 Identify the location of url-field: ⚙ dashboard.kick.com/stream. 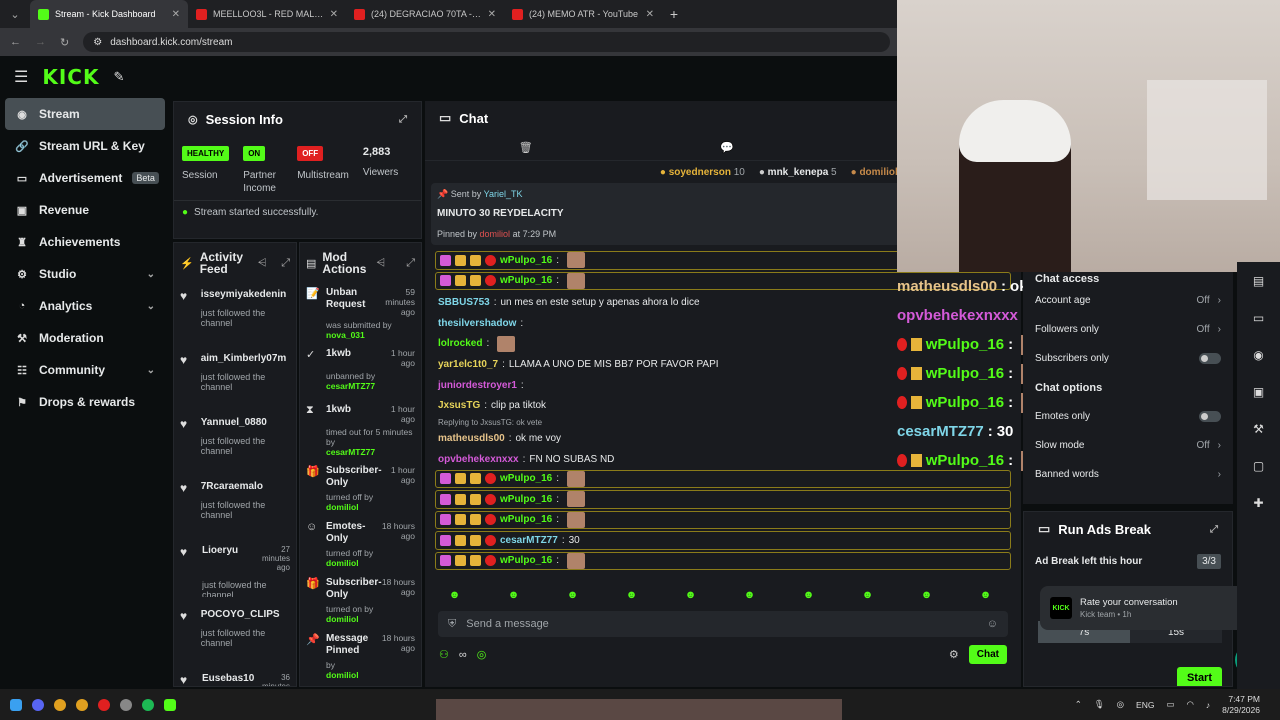
(486, 42).